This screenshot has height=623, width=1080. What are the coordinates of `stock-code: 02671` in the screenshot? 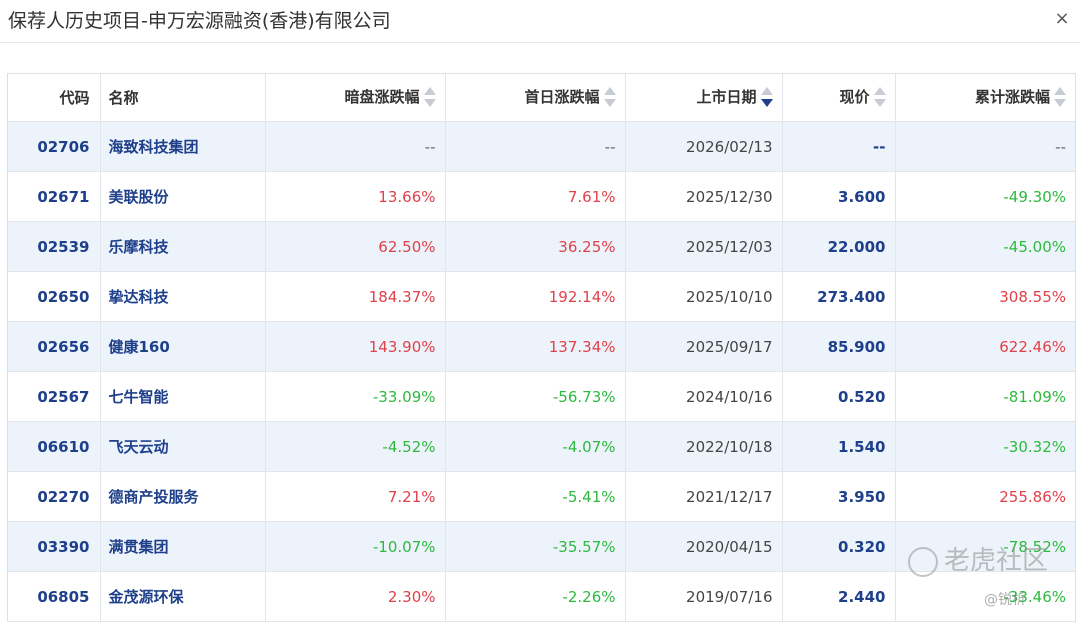 It's located at (54, 196).